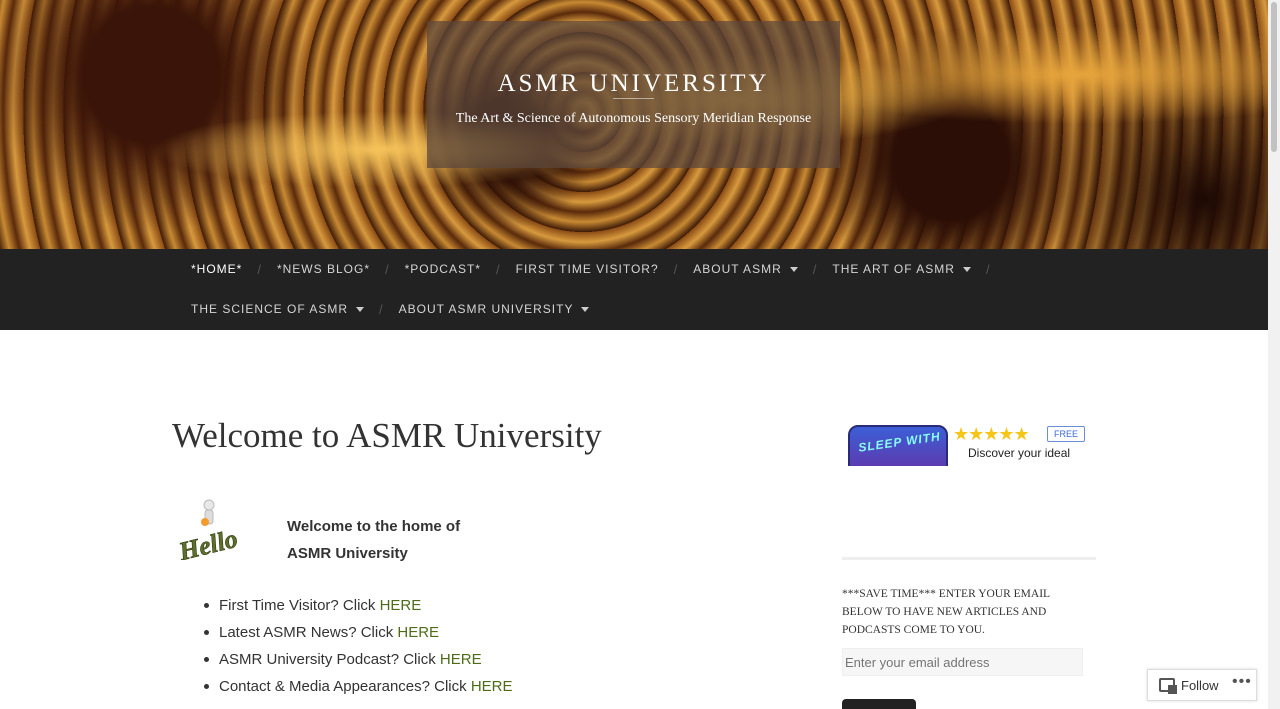 The width and height of the screenshot is (1280, 709). Describe the element at coordinates (373, 540) in the screenshot. I see `welcome-message: Welcome to the home of ASMR University` at that location.